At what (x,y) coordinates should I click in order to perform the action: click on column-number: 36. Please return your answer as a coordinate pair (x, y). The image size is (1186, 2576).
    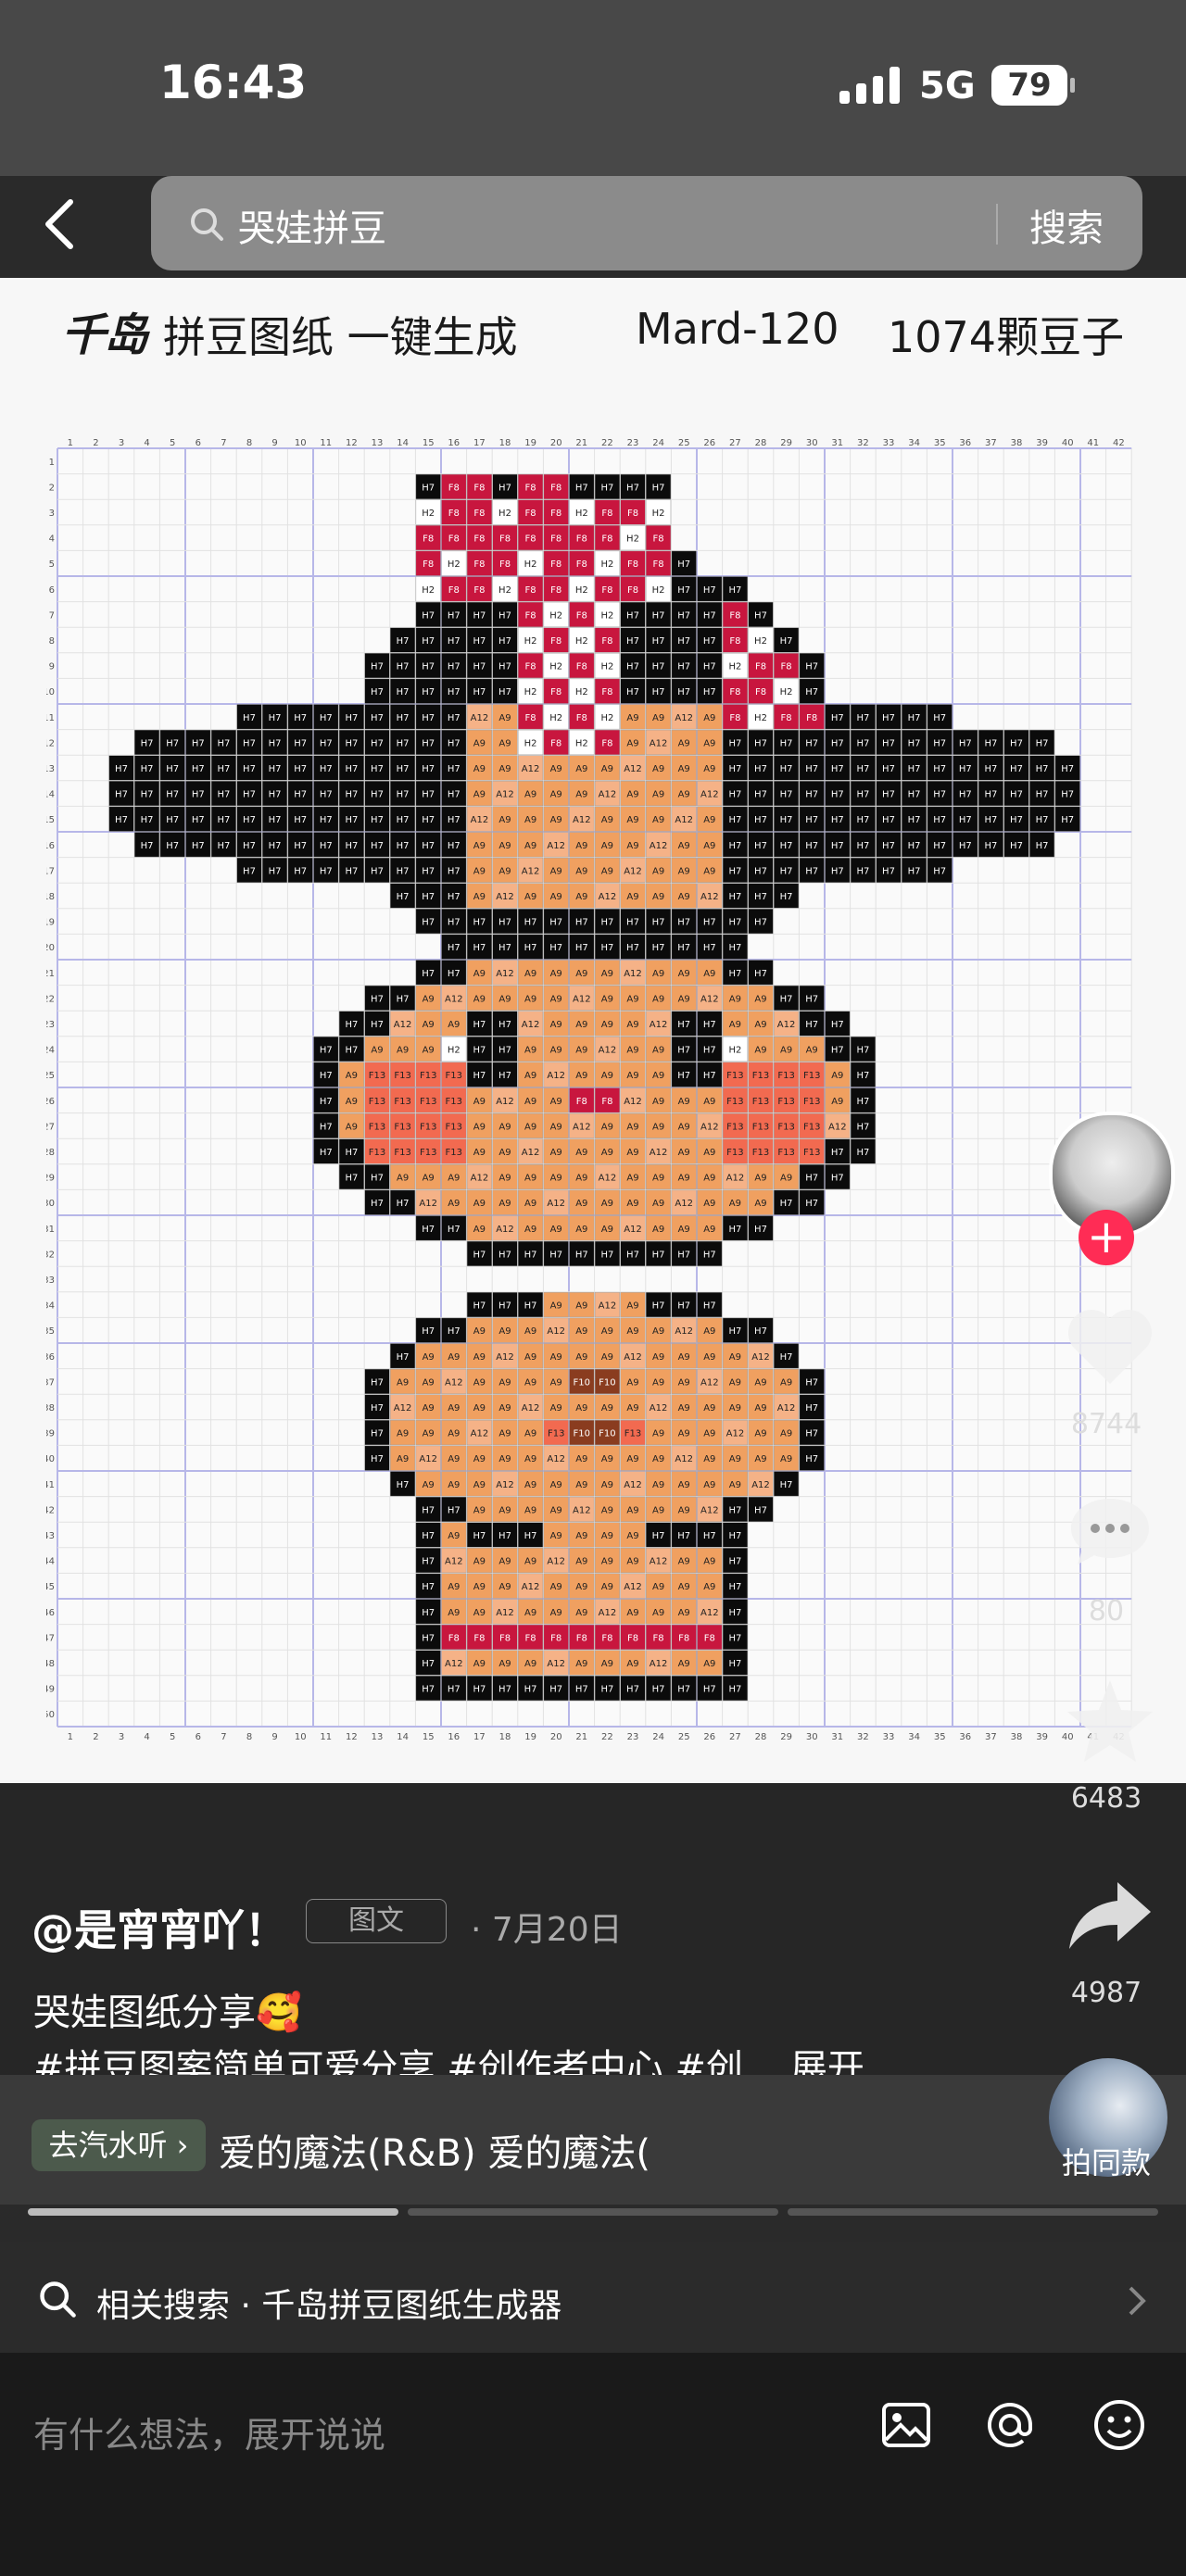
    Looking at the image, I should click on (965, 1737).